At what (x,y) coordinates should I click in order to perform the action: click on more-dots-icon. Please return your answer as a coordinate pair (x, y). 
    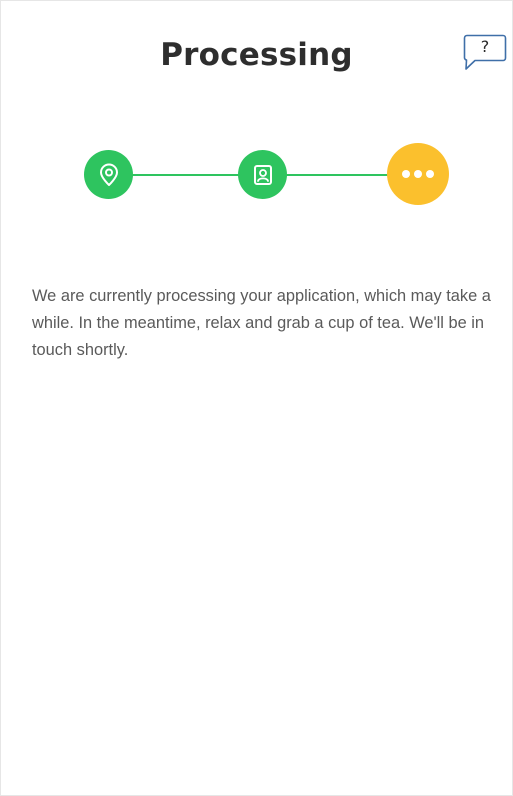
    Looking at the image, I should click on (418, 174).